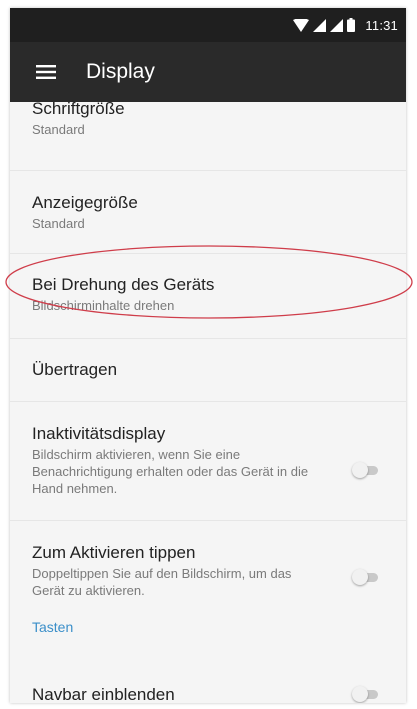  Describe the element at coordinates (301, 25) in the screenshot. I see `wifi-icon` at that location.